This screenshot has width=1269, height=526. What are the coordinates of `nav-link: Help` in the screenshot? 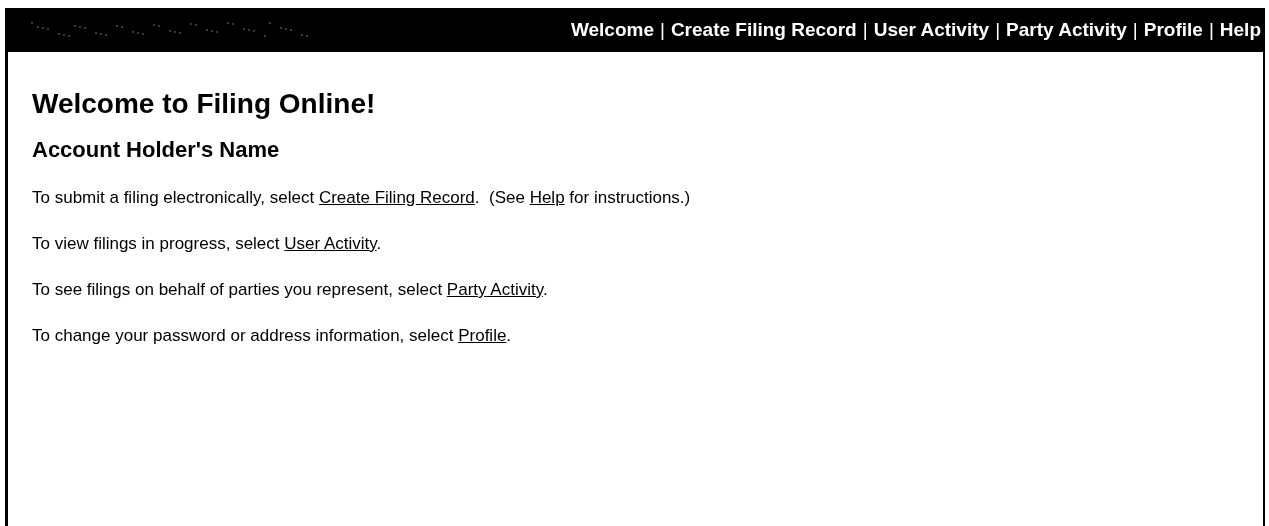 It's located at (1240, 30).